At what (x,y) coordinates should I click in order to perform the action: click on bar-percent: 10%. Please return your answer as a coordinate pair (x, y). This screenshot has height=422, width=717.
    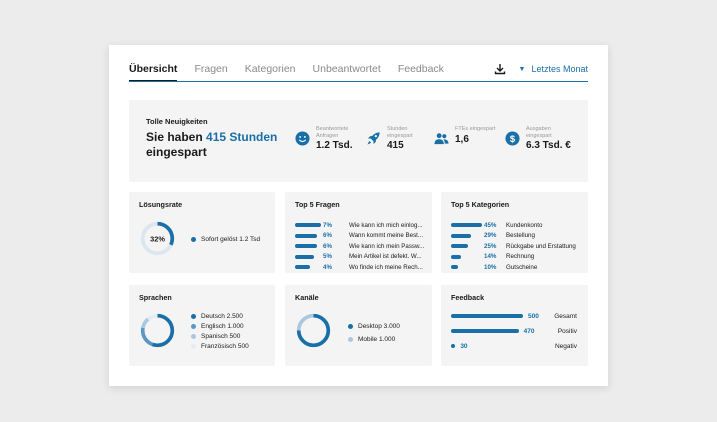
    Looking at the image, I should click on (490, 267).